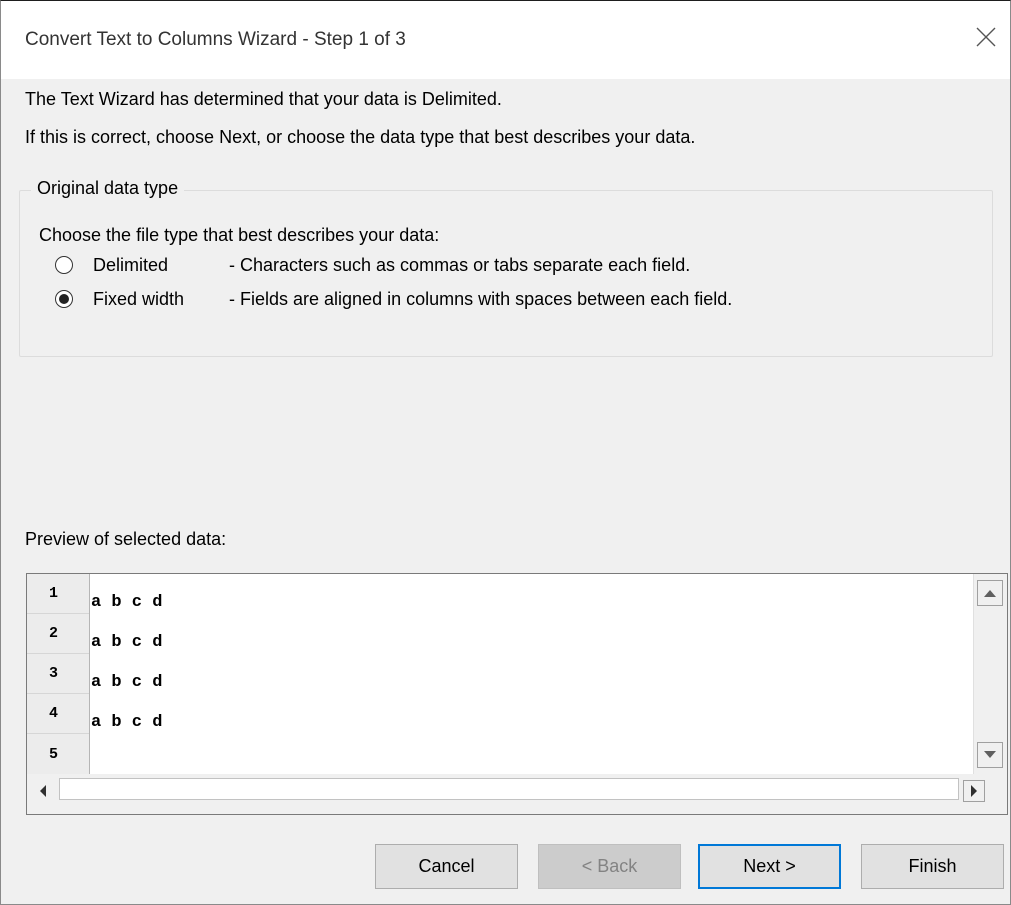 The image size is (1011, 905). I want to click on back-button: < Back, so click(609, 866).